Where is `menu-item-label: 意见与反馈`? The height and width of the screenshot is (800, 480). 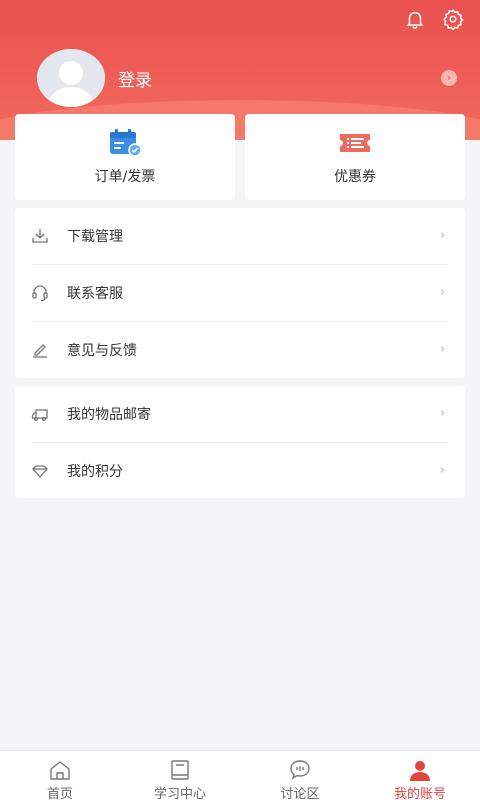
menu-item-label: 意见与反馈 is located at coordinates (102, 351).